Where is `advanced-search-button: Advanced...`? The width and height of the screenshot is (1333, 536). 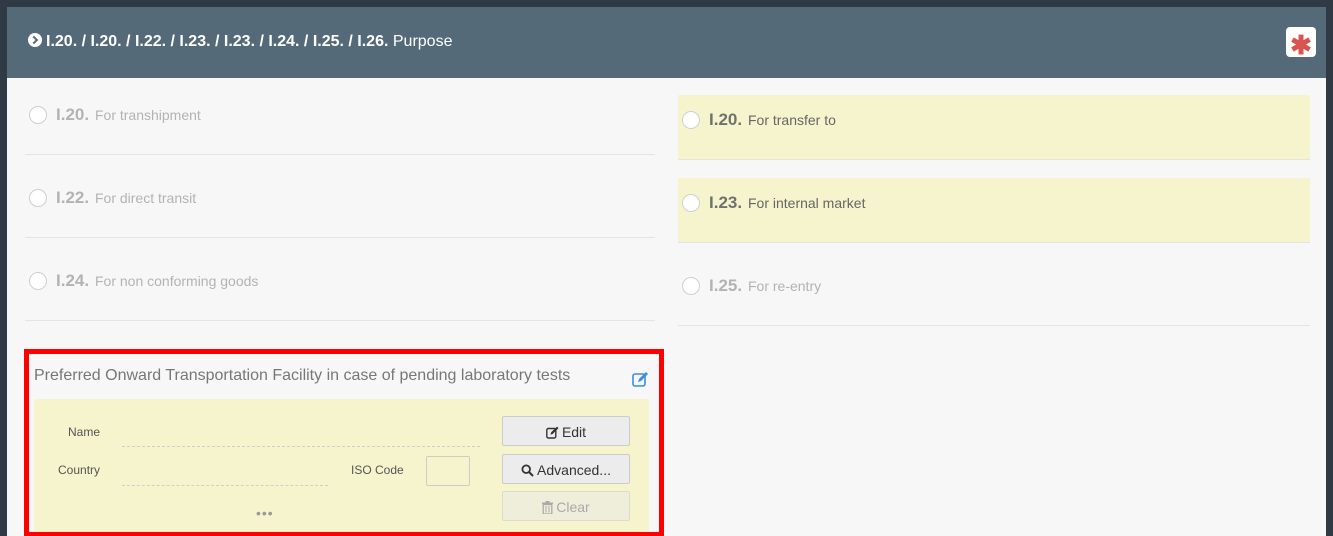 advanced-search-button: Advanced... is located at coordinates (566, 469).